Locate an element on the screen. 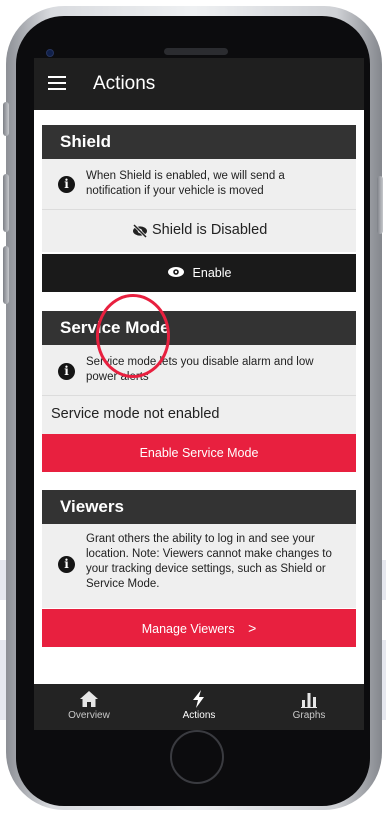 Image resolution: width=386 pixels, height=814 pixels. service-mode-status: Service mode not enabled is located at coordinates (199, 415).